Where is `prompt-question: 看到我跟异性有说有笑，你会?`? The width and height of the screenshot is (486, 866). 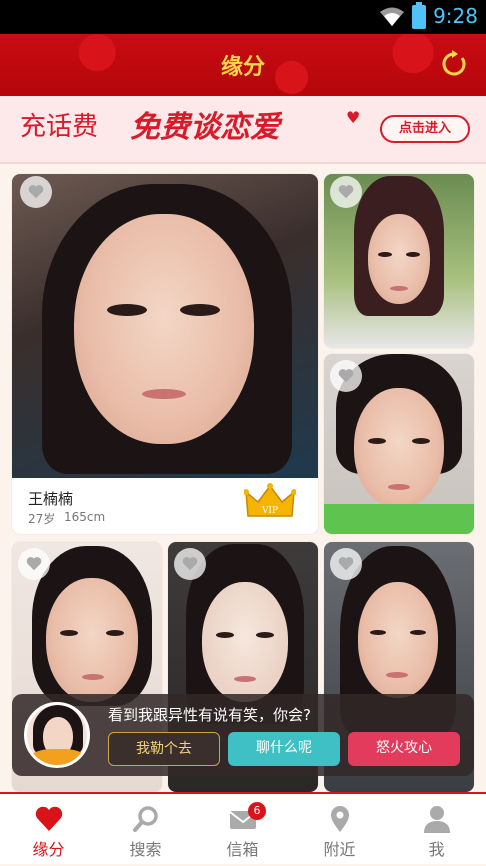 prompt-question: 看到我跟异性有说有笑，你会? is located at coordinates (209, 715).